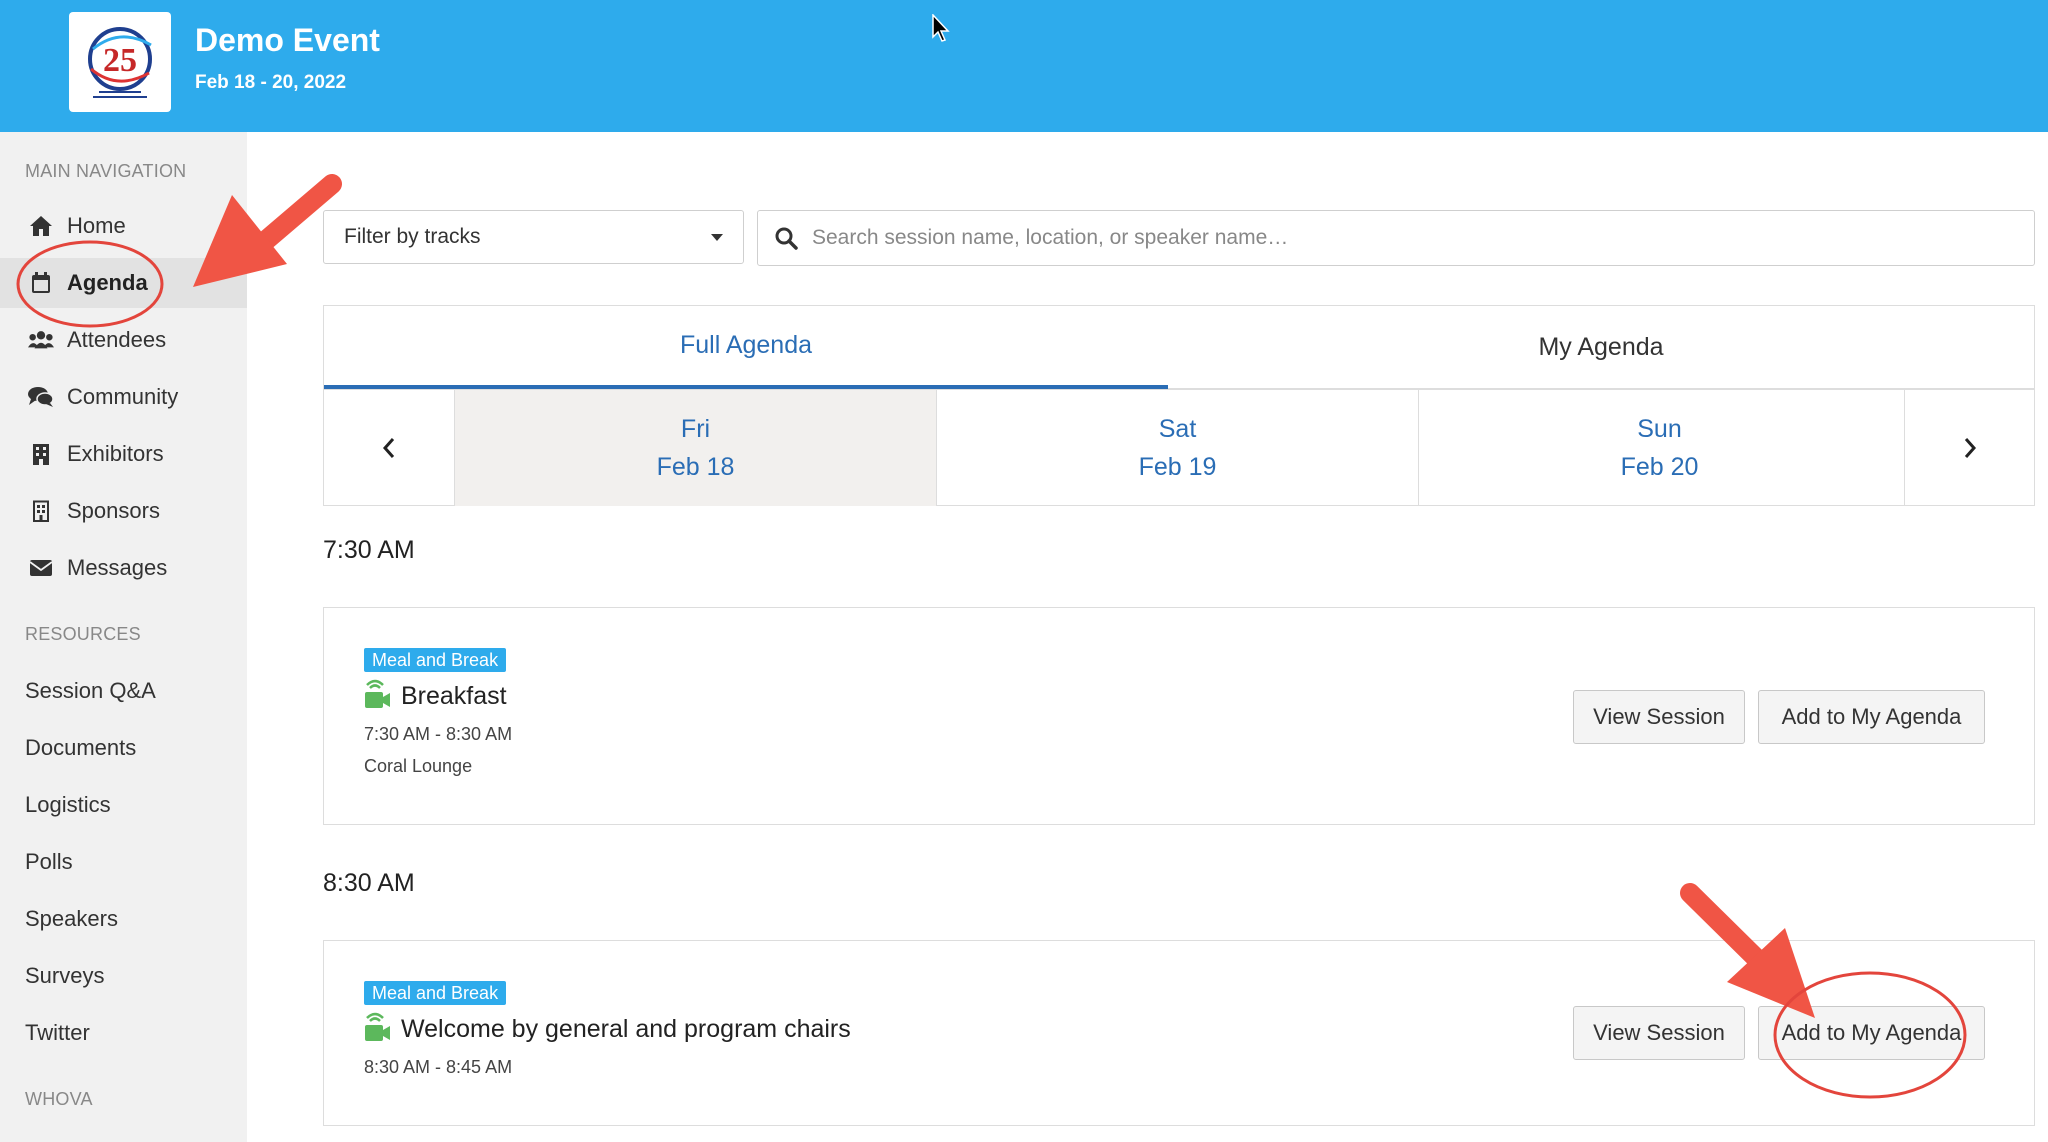  What do you see at coordinates (287, 40) in the screenshot?
I see `event-title: Demo Event` at bounding box center [287, 40].